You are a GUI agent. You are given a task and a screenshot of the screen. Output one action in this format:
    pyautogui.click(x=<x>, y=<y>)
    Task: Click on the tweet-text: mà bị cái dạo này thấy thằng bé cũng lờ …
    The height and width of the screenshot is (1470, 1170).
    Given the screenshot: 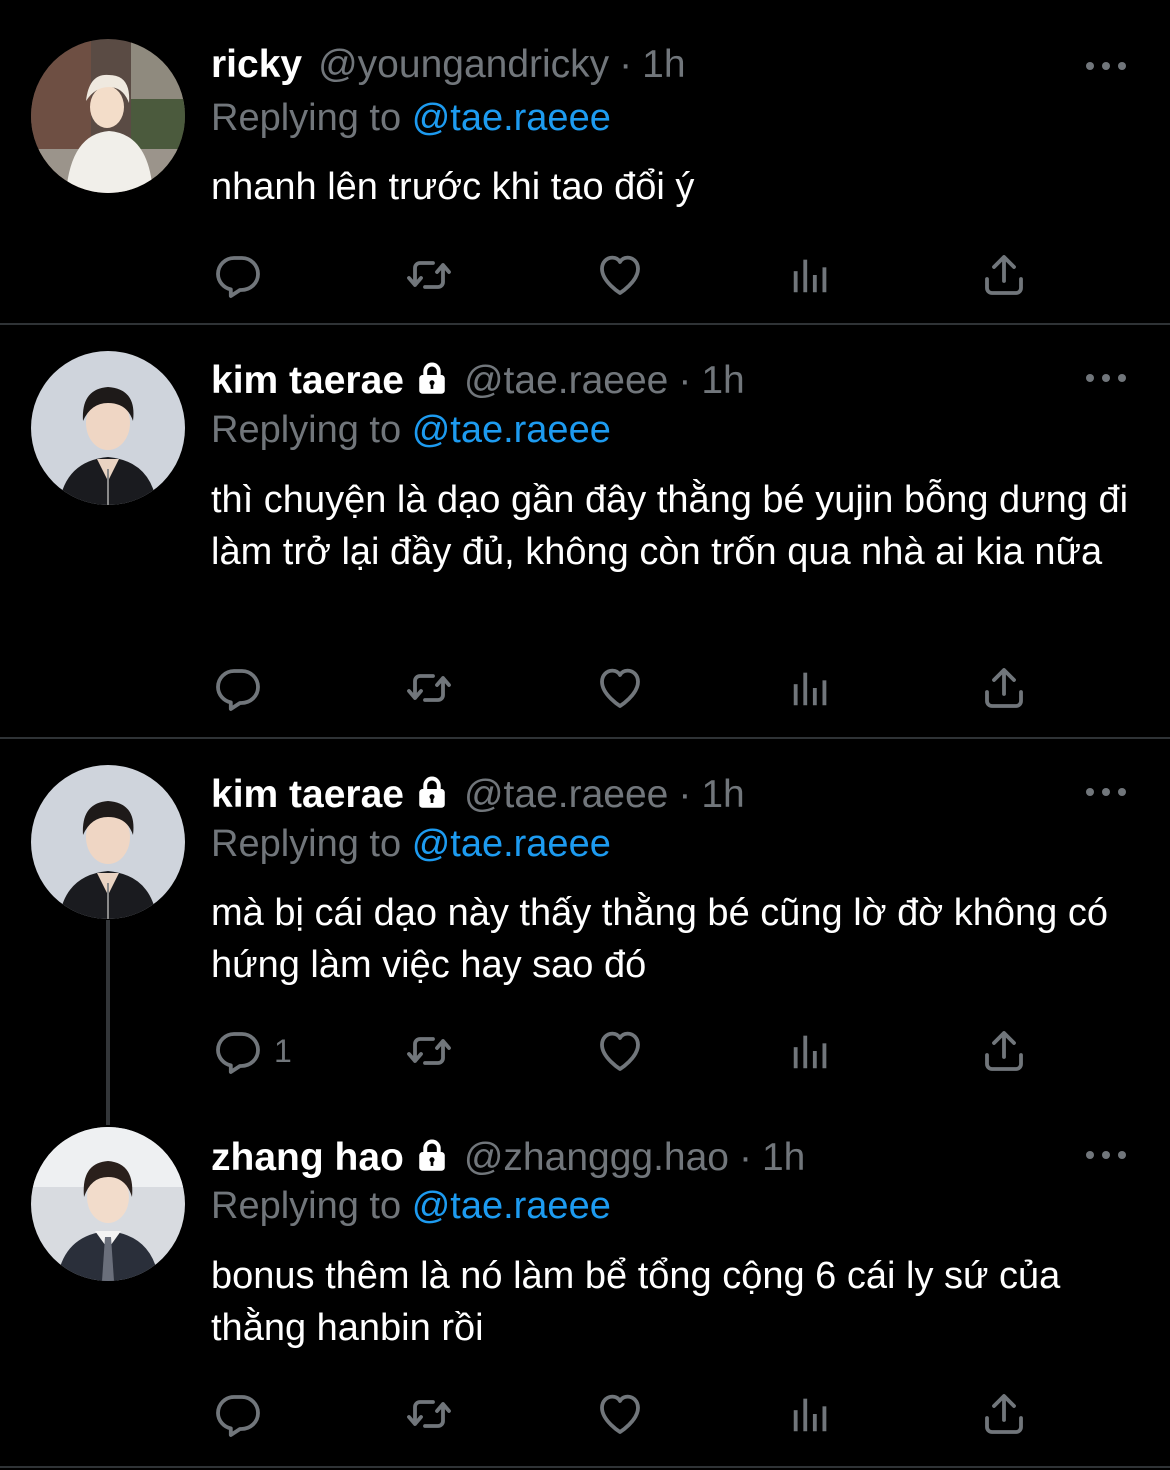 What is the action you would take?
    pyautogui.click(x=659, y=939)
    